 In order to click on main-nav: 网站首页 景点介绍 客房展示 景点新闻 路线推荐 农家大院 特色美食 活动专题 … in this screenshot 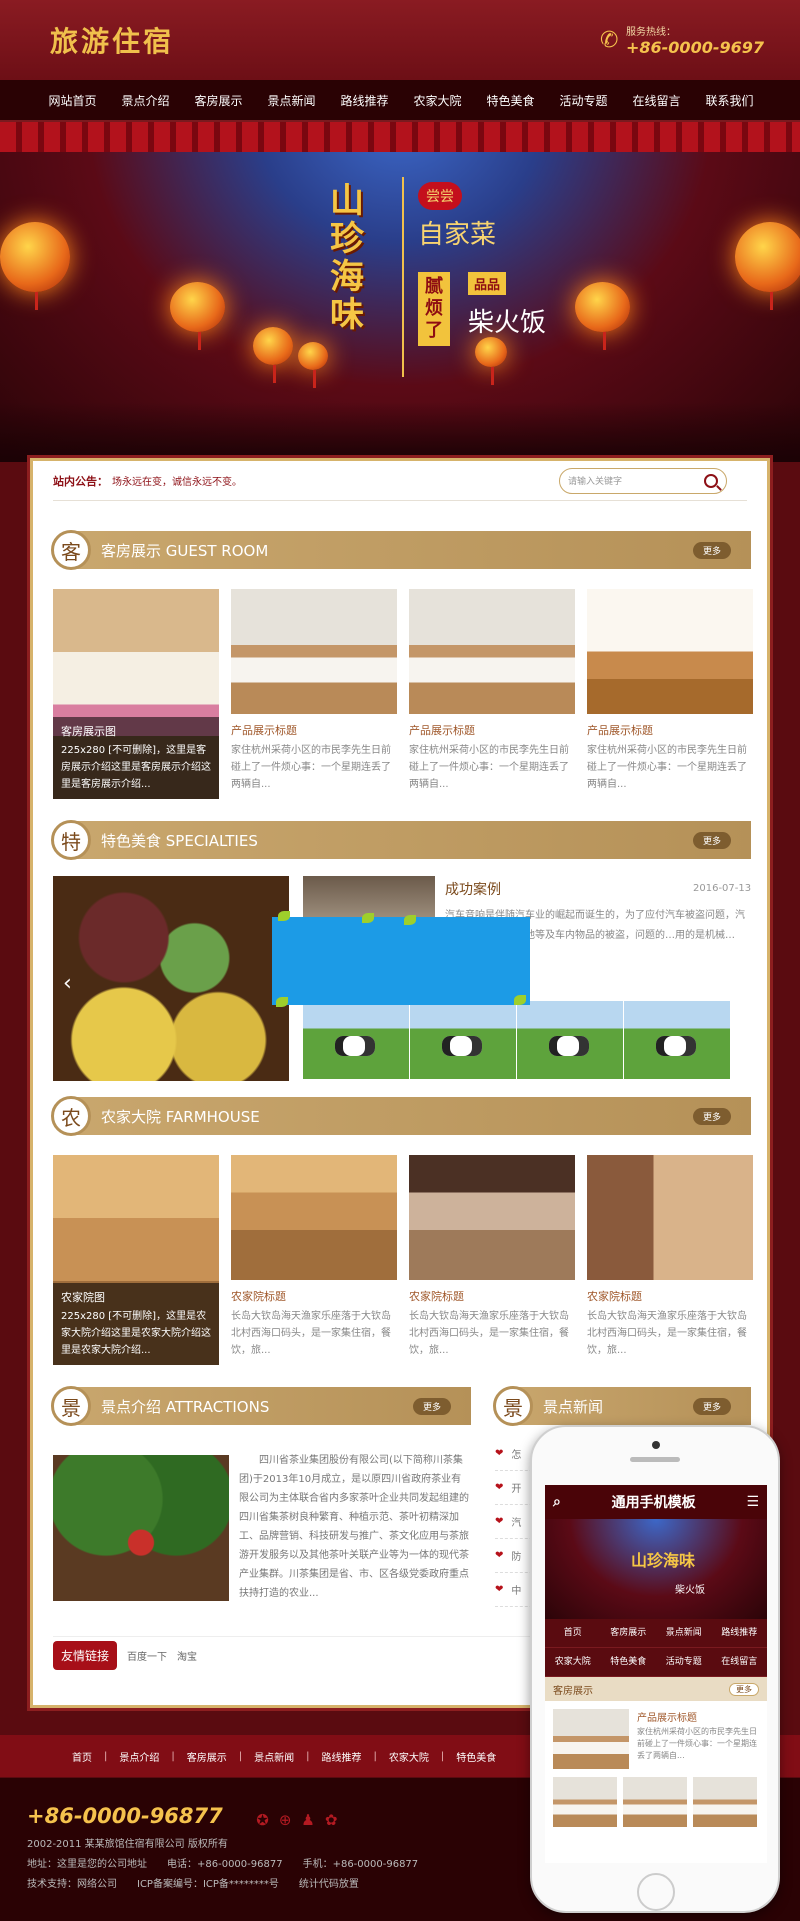, I will do `click(400, 101)`.